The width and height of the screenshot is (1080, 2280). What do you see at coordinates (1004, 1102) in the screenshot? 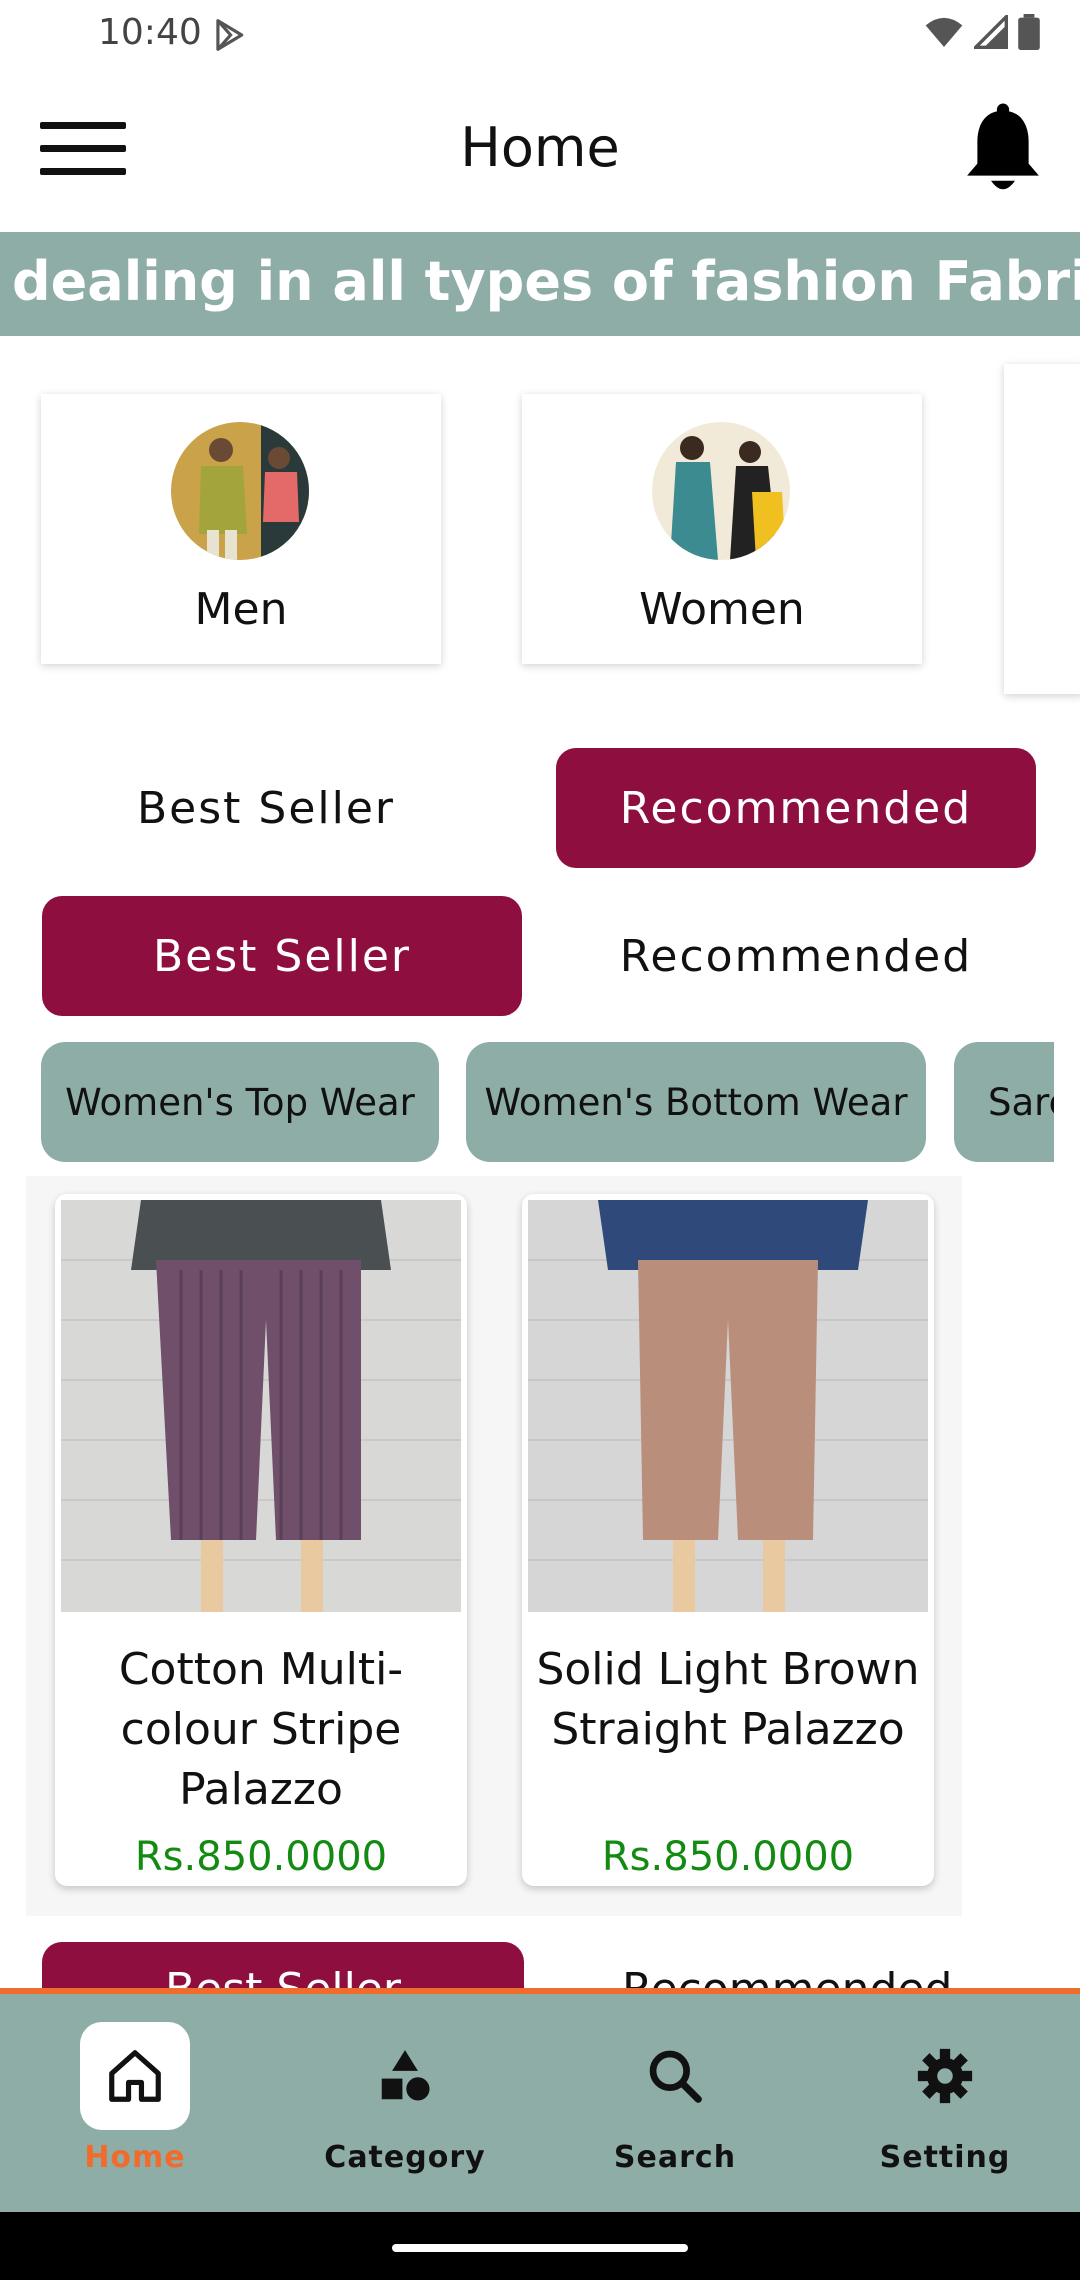
I see `chip-sarees: Sarees` at bounding box center [1004, 1102].